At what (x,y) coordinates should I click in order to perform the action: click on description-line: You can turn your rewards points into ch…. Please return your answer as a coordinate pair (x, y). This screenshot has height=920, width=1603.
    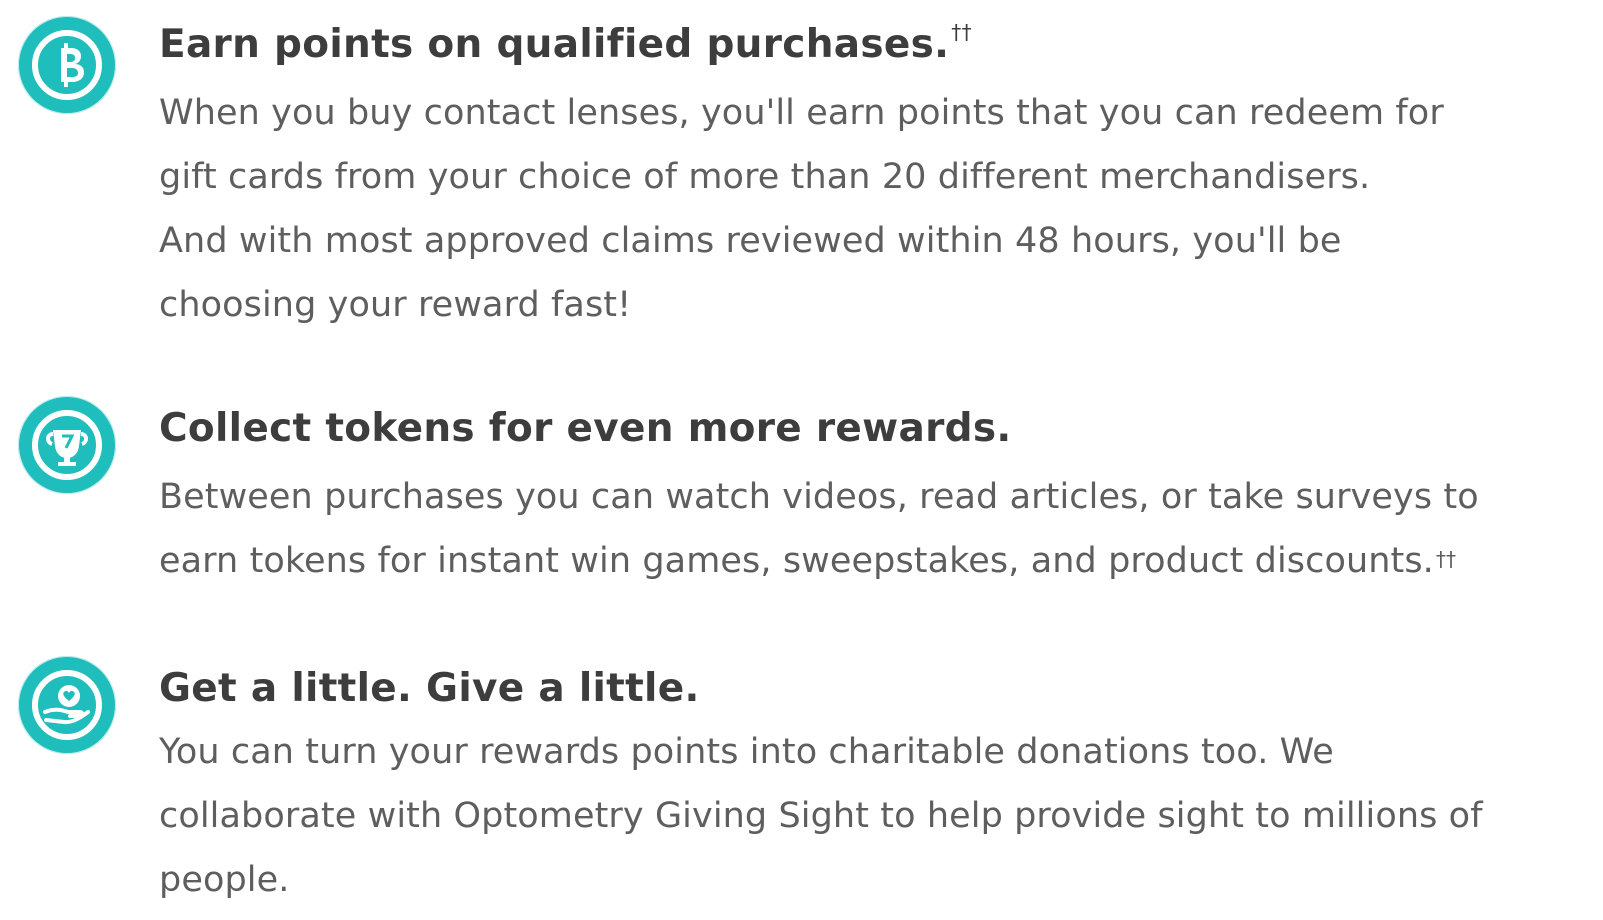
    Looking at the image, I should click on (746, 752).